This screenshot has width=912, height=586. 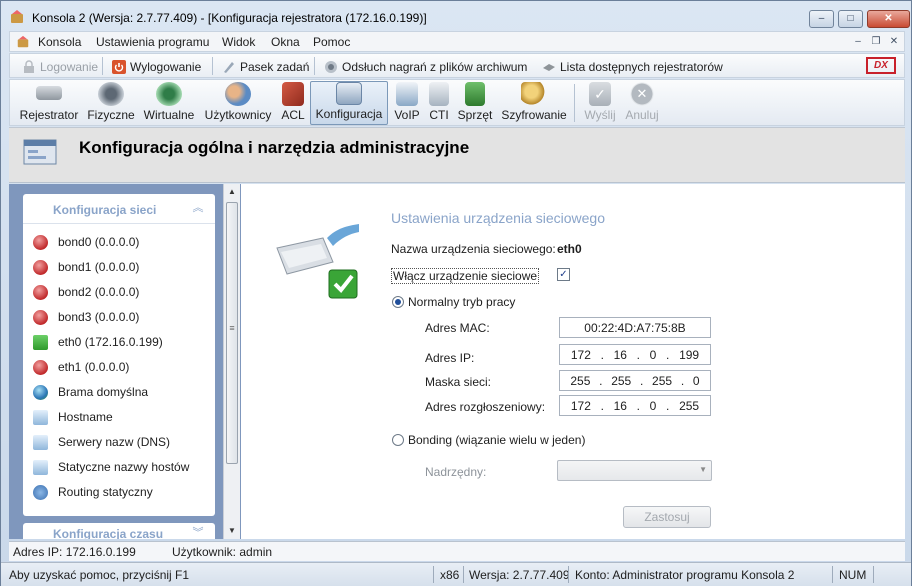 I want to click on tab-fizyczne: Fizyczne, so click(x=111, y=103).